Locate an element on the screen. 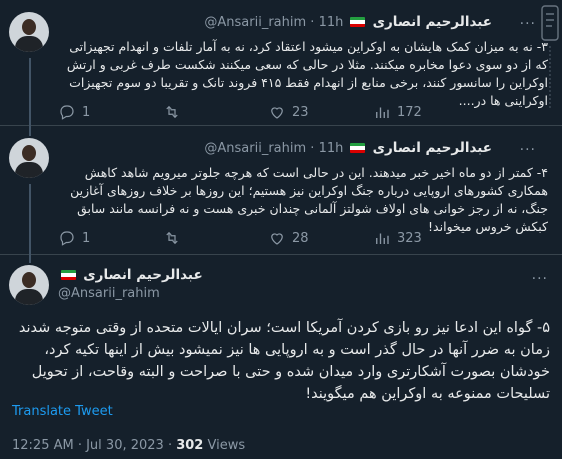 This screenshot has height=459, width=562. views-button: 172 is located at coordinates (397, 112).